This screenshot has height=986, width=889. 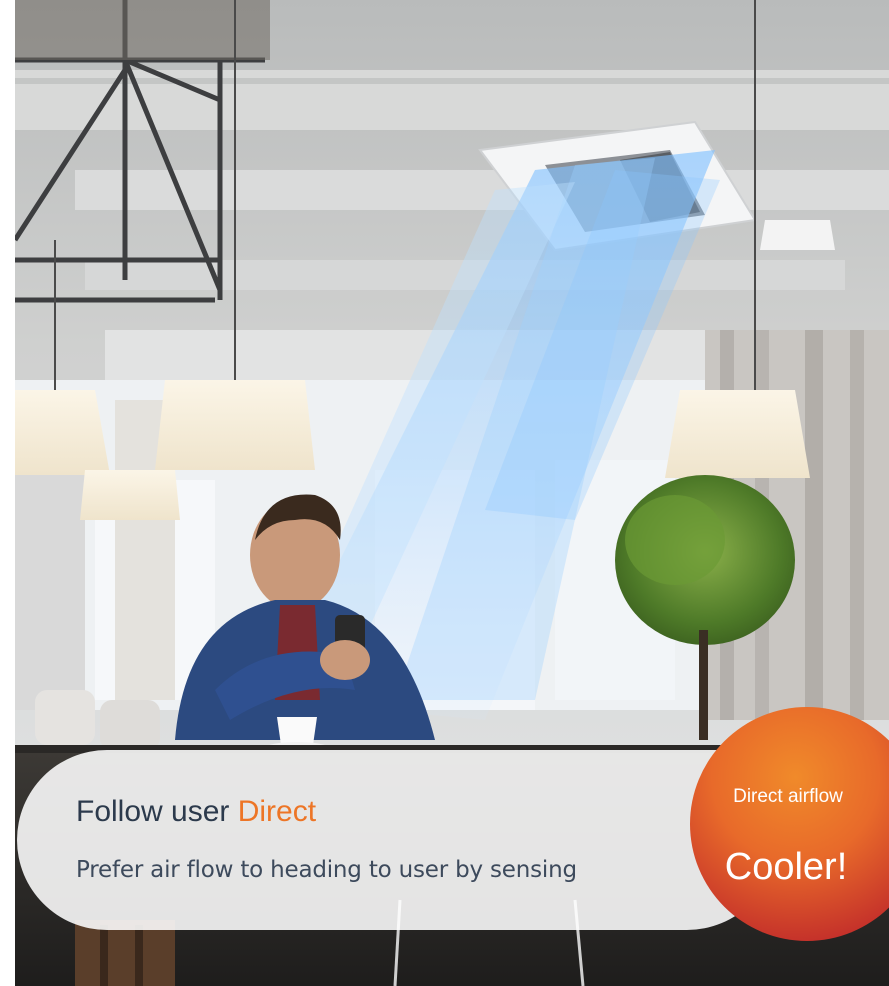 What do you see at coordinates (277, 811) in the screenshot?
I see `feature-title-accent: Direct` at bounding box center [277, 811].